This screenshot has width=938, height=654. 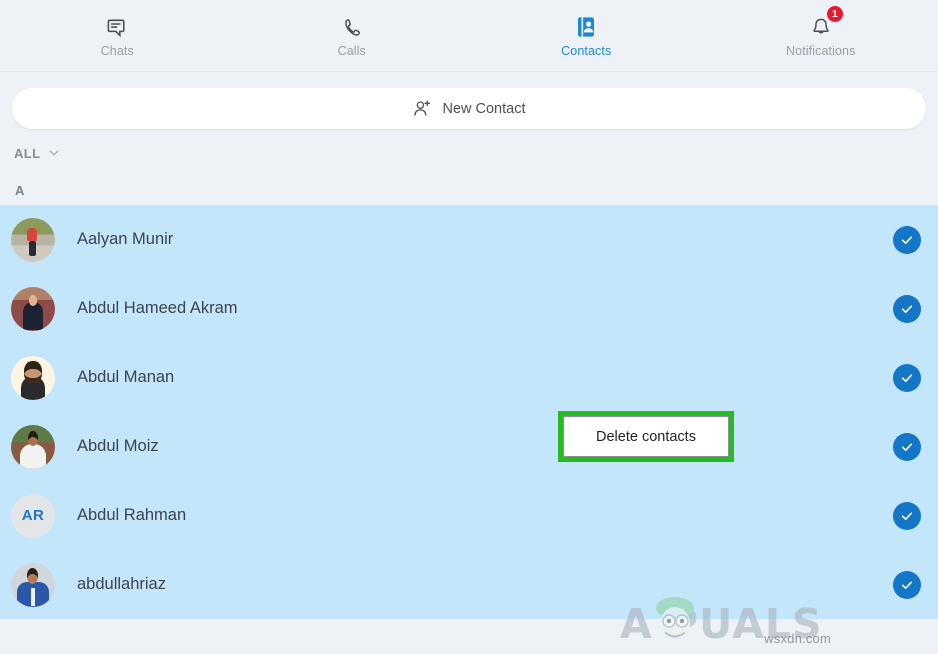 What do you see at coordinates (27, 153) in the screenshot?
I see `filter-label: ALL` at bounding box center [27, 153].